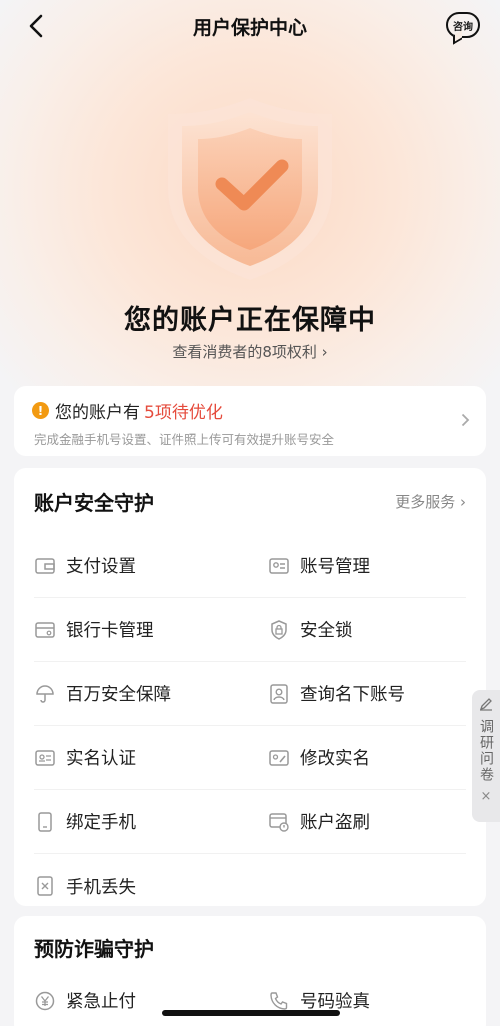 Image resolution: width=500 pixels, height=1026 pixels. Describe the element at coordinates (101, 1002) in the screenshot. I see `item-label: 紧急止付` at that location.